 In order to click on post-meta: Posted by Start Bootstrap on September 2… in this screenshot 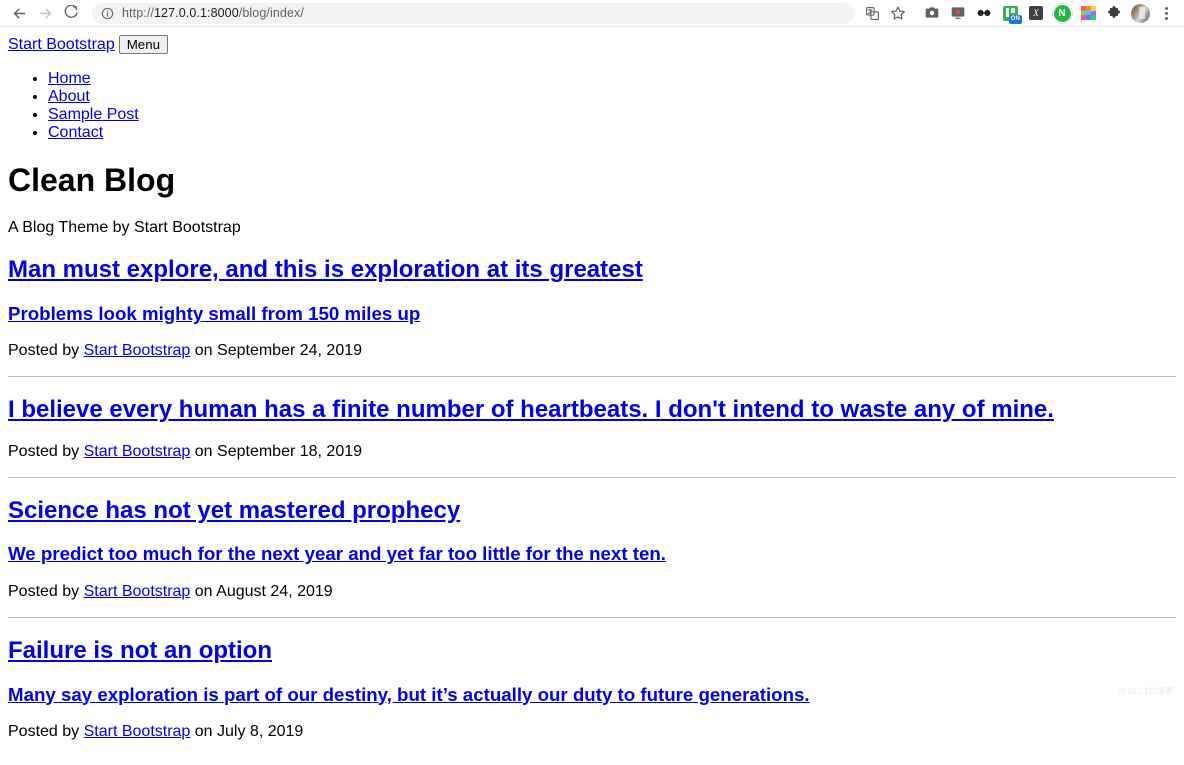, I will do `click(592, 351)`.